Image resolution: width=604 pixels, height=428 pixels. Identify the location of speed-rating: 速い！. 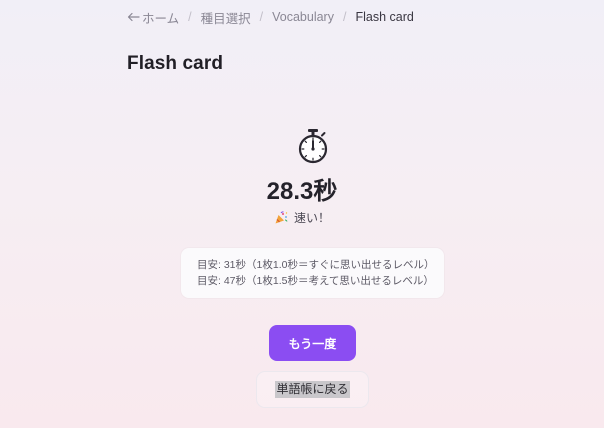
(302, 218).